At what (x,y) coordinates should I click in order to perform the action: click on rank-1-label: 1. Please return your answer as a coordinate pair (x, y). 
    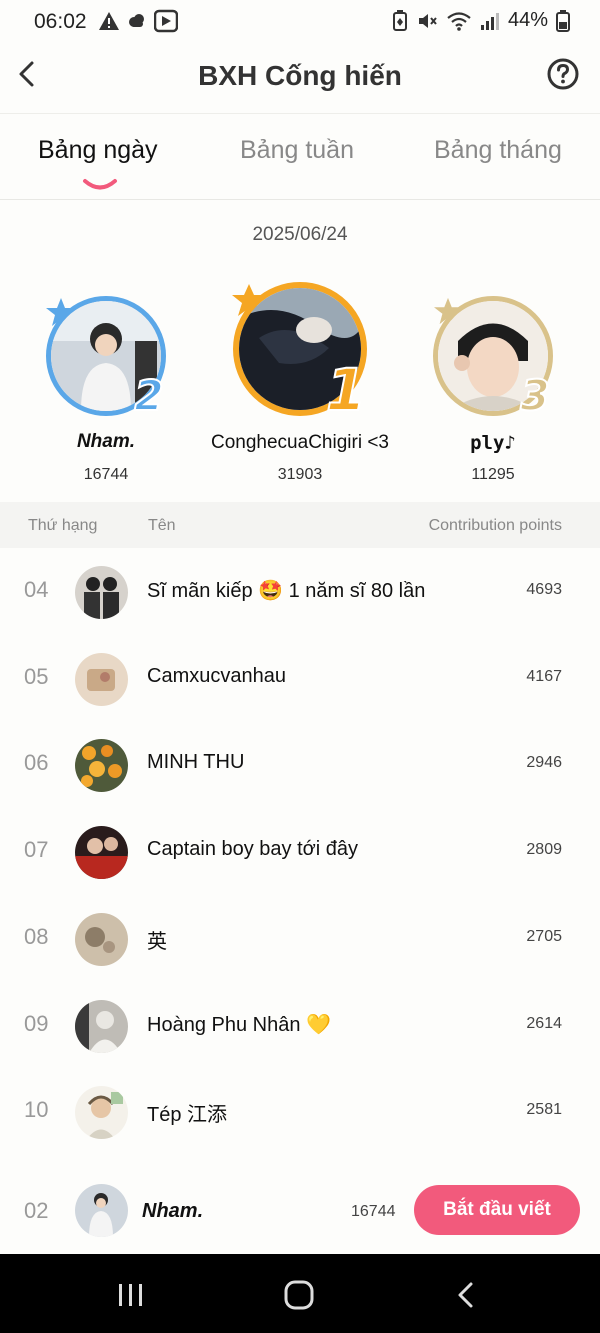
    Looking at the image, I should click on (346, 386).